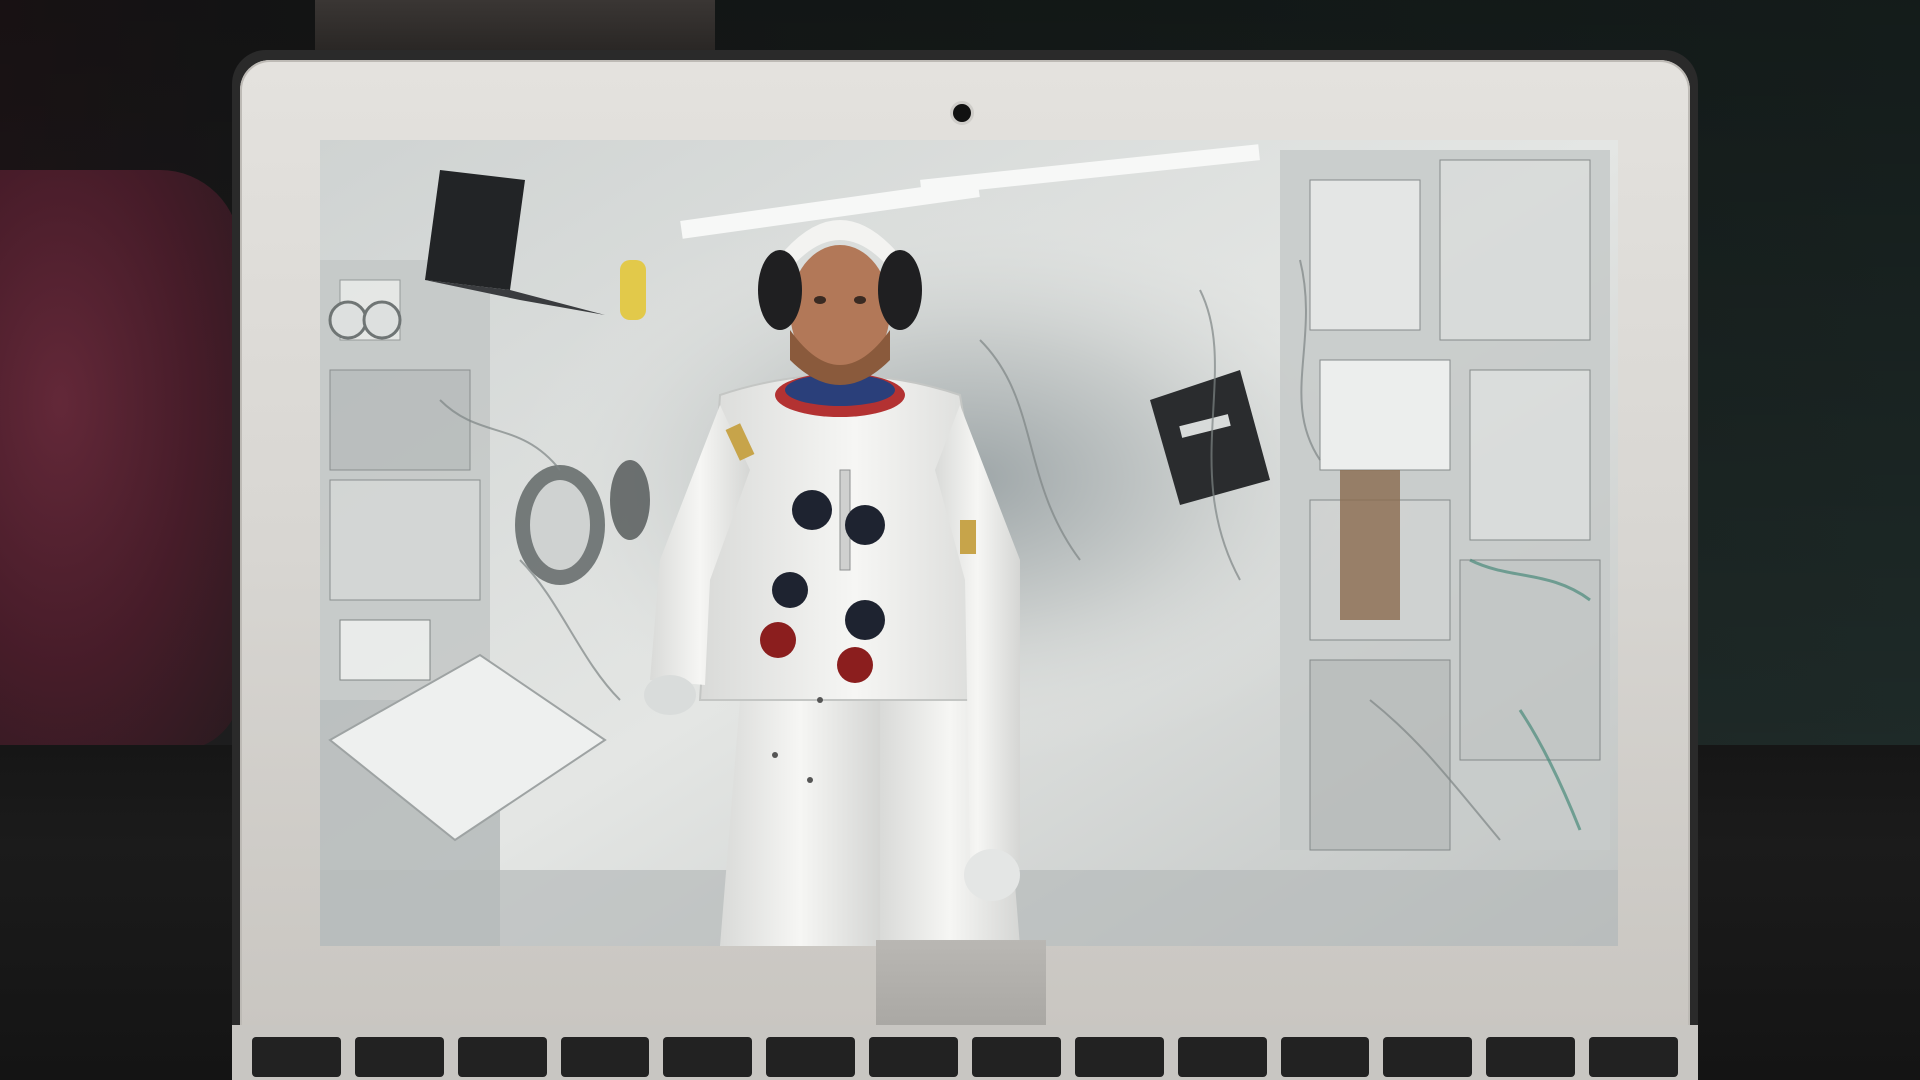 The width and height of the screenshot is (1920, 1080). Describe the element at coordinates (120, 460) in the screenshot. I see `background-cushion` at that location.